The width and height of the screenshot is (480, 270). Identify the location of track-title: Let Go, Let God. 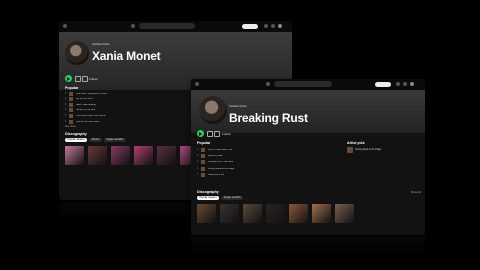
(84, 99).